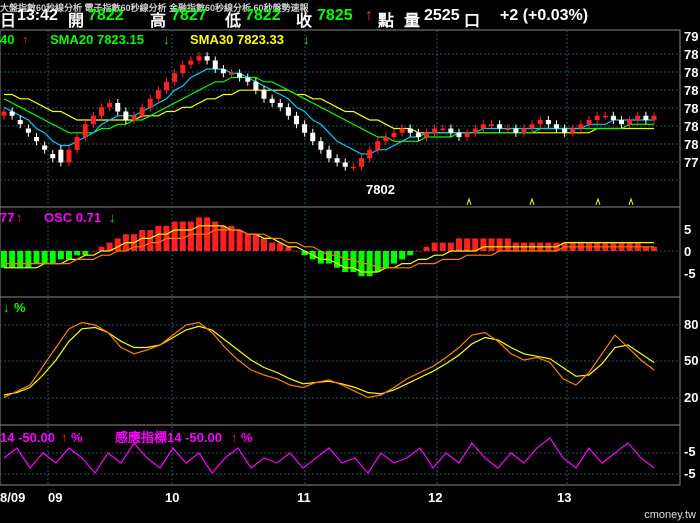 The width and height of the screenshot is (700, 523). Describe the element at coordinates (234, 437) in the screenshot. I see `sens-up-arrow-icon-2: ↑` at that location.